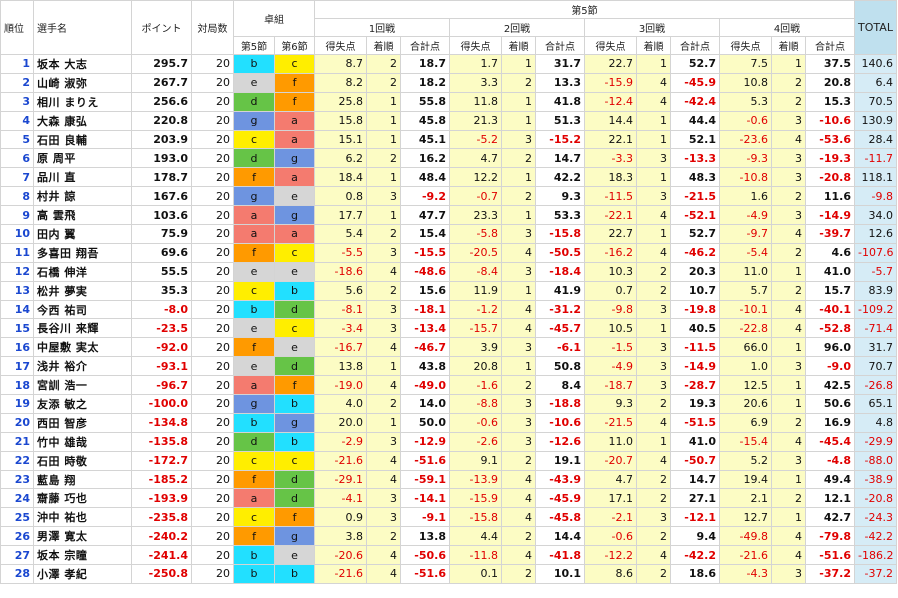 Image resolution: width=898 pixels, height=598 pixels. What do you see at coordinates (745, 309) in the screenshot?
I see `round4-gain: -10.1` at bounding box center [745, 309].